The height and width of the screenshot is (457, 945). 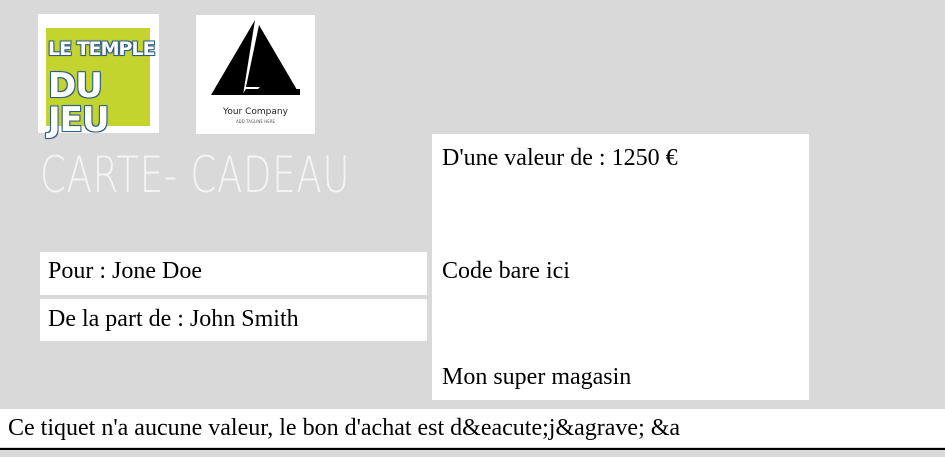 What do you see at coordinates (102, 49) in the screenshot?
I see `logo-text-line1: LE TEMPLE` at bounding box center [102, 49].